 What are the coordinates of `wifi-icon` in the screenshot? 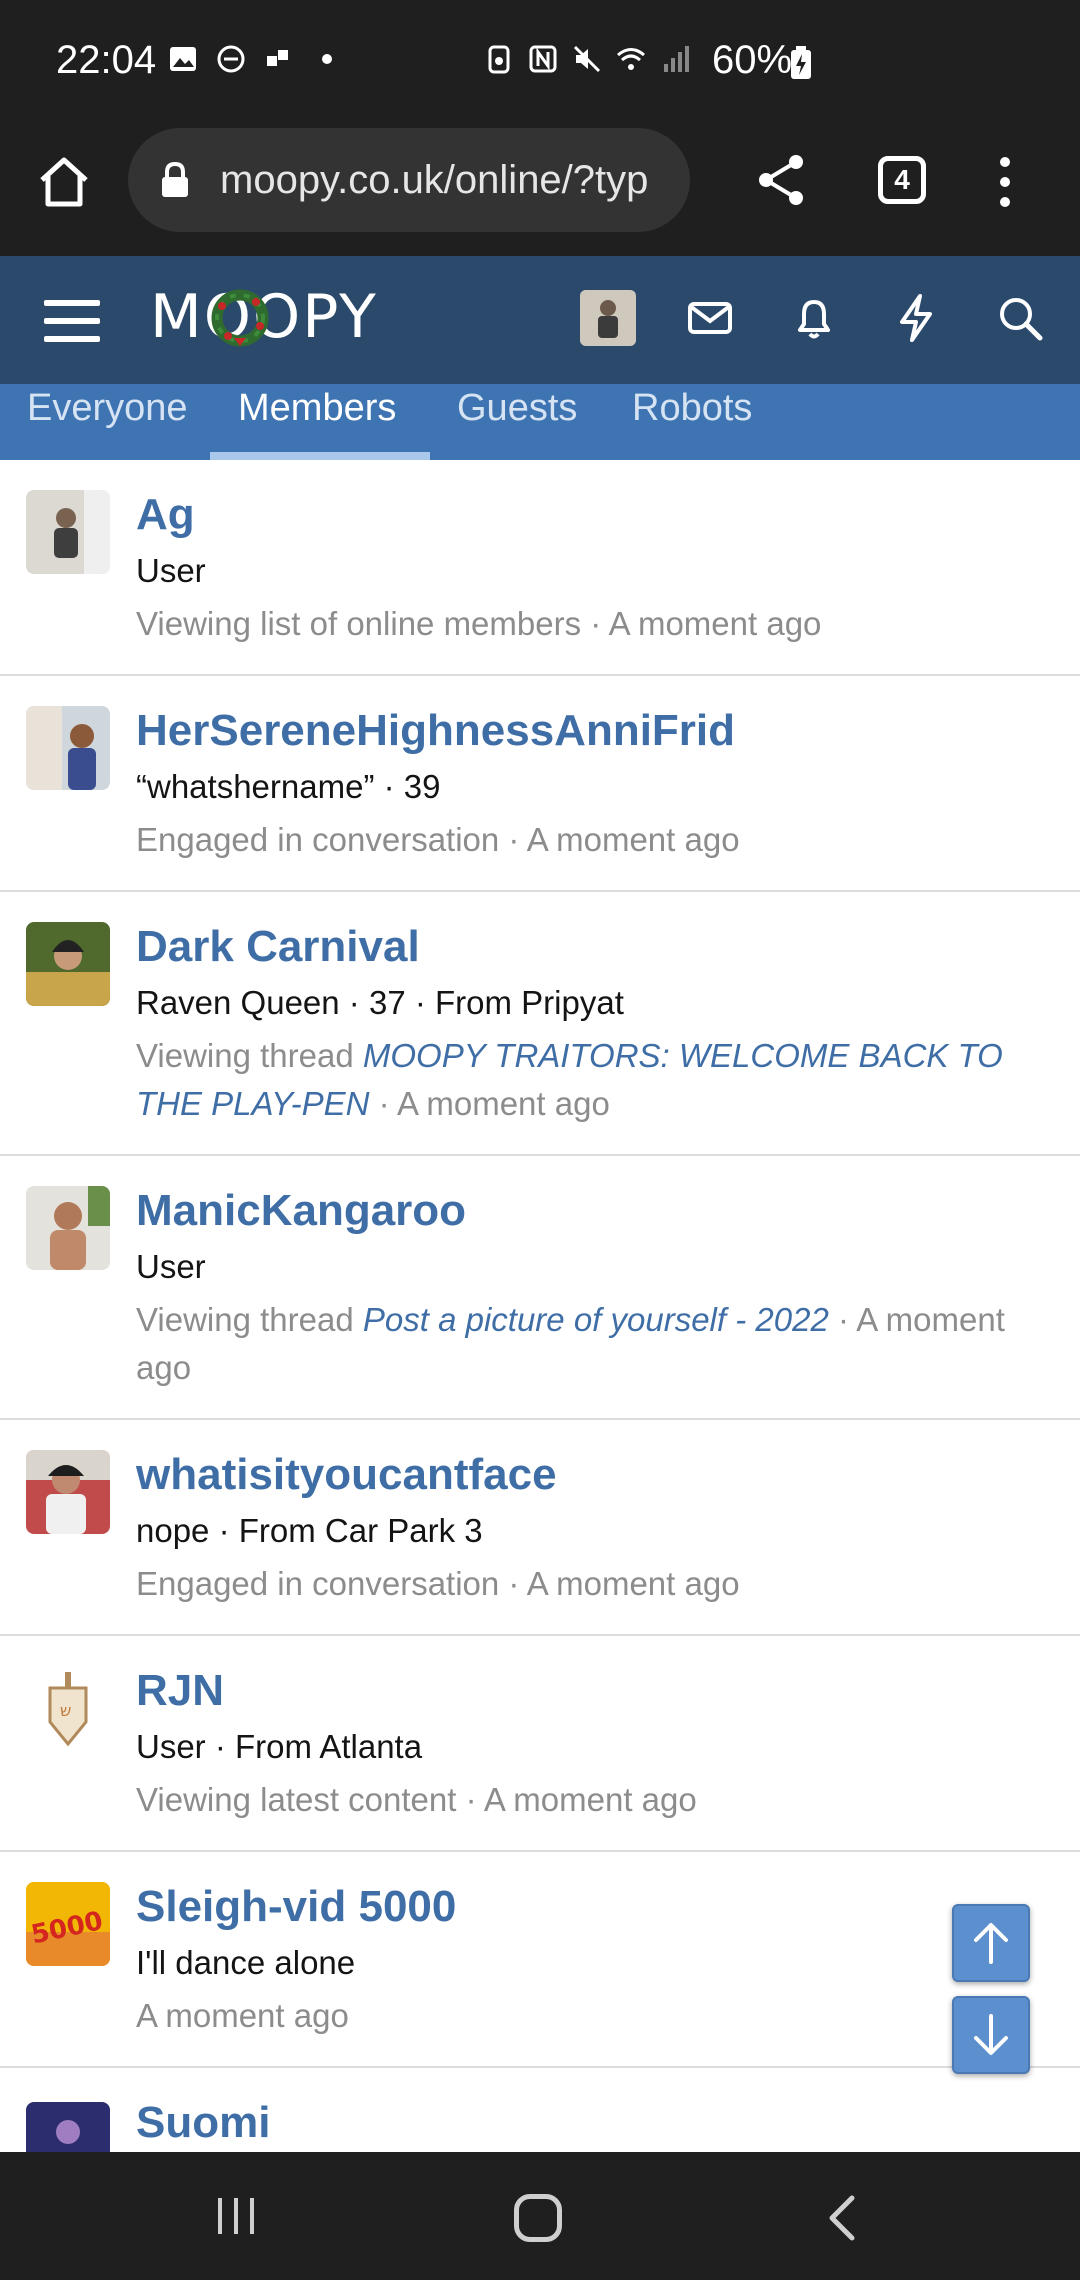 It's located at (631, 59).